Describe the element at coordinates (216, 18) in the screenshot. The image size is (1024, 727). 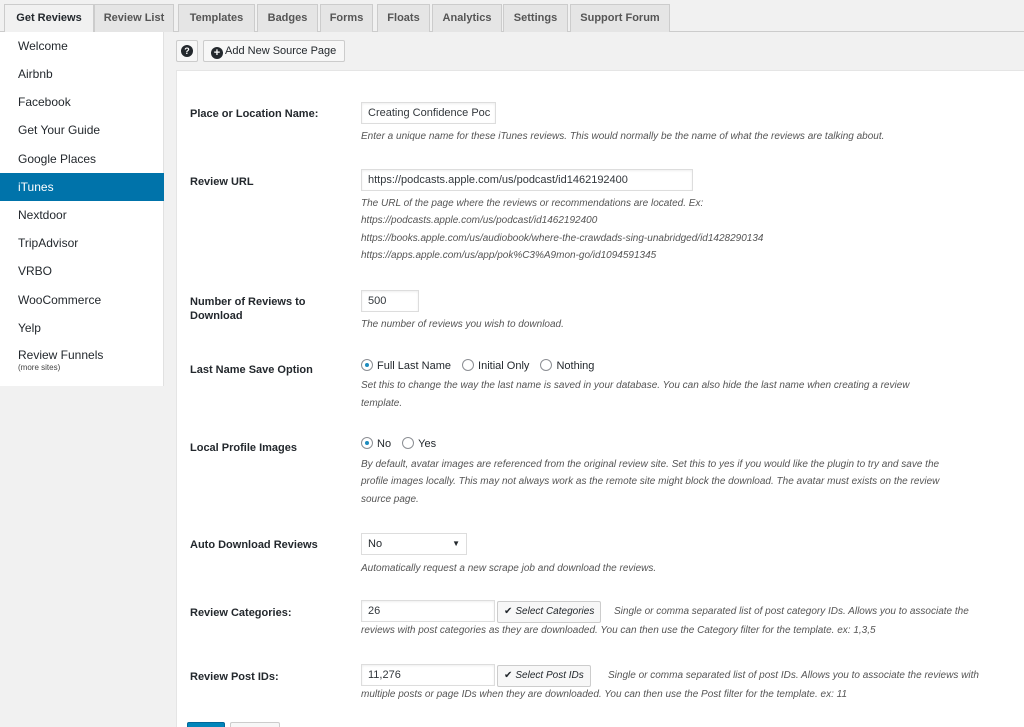
I see `tab-templates: Templates` at that location.